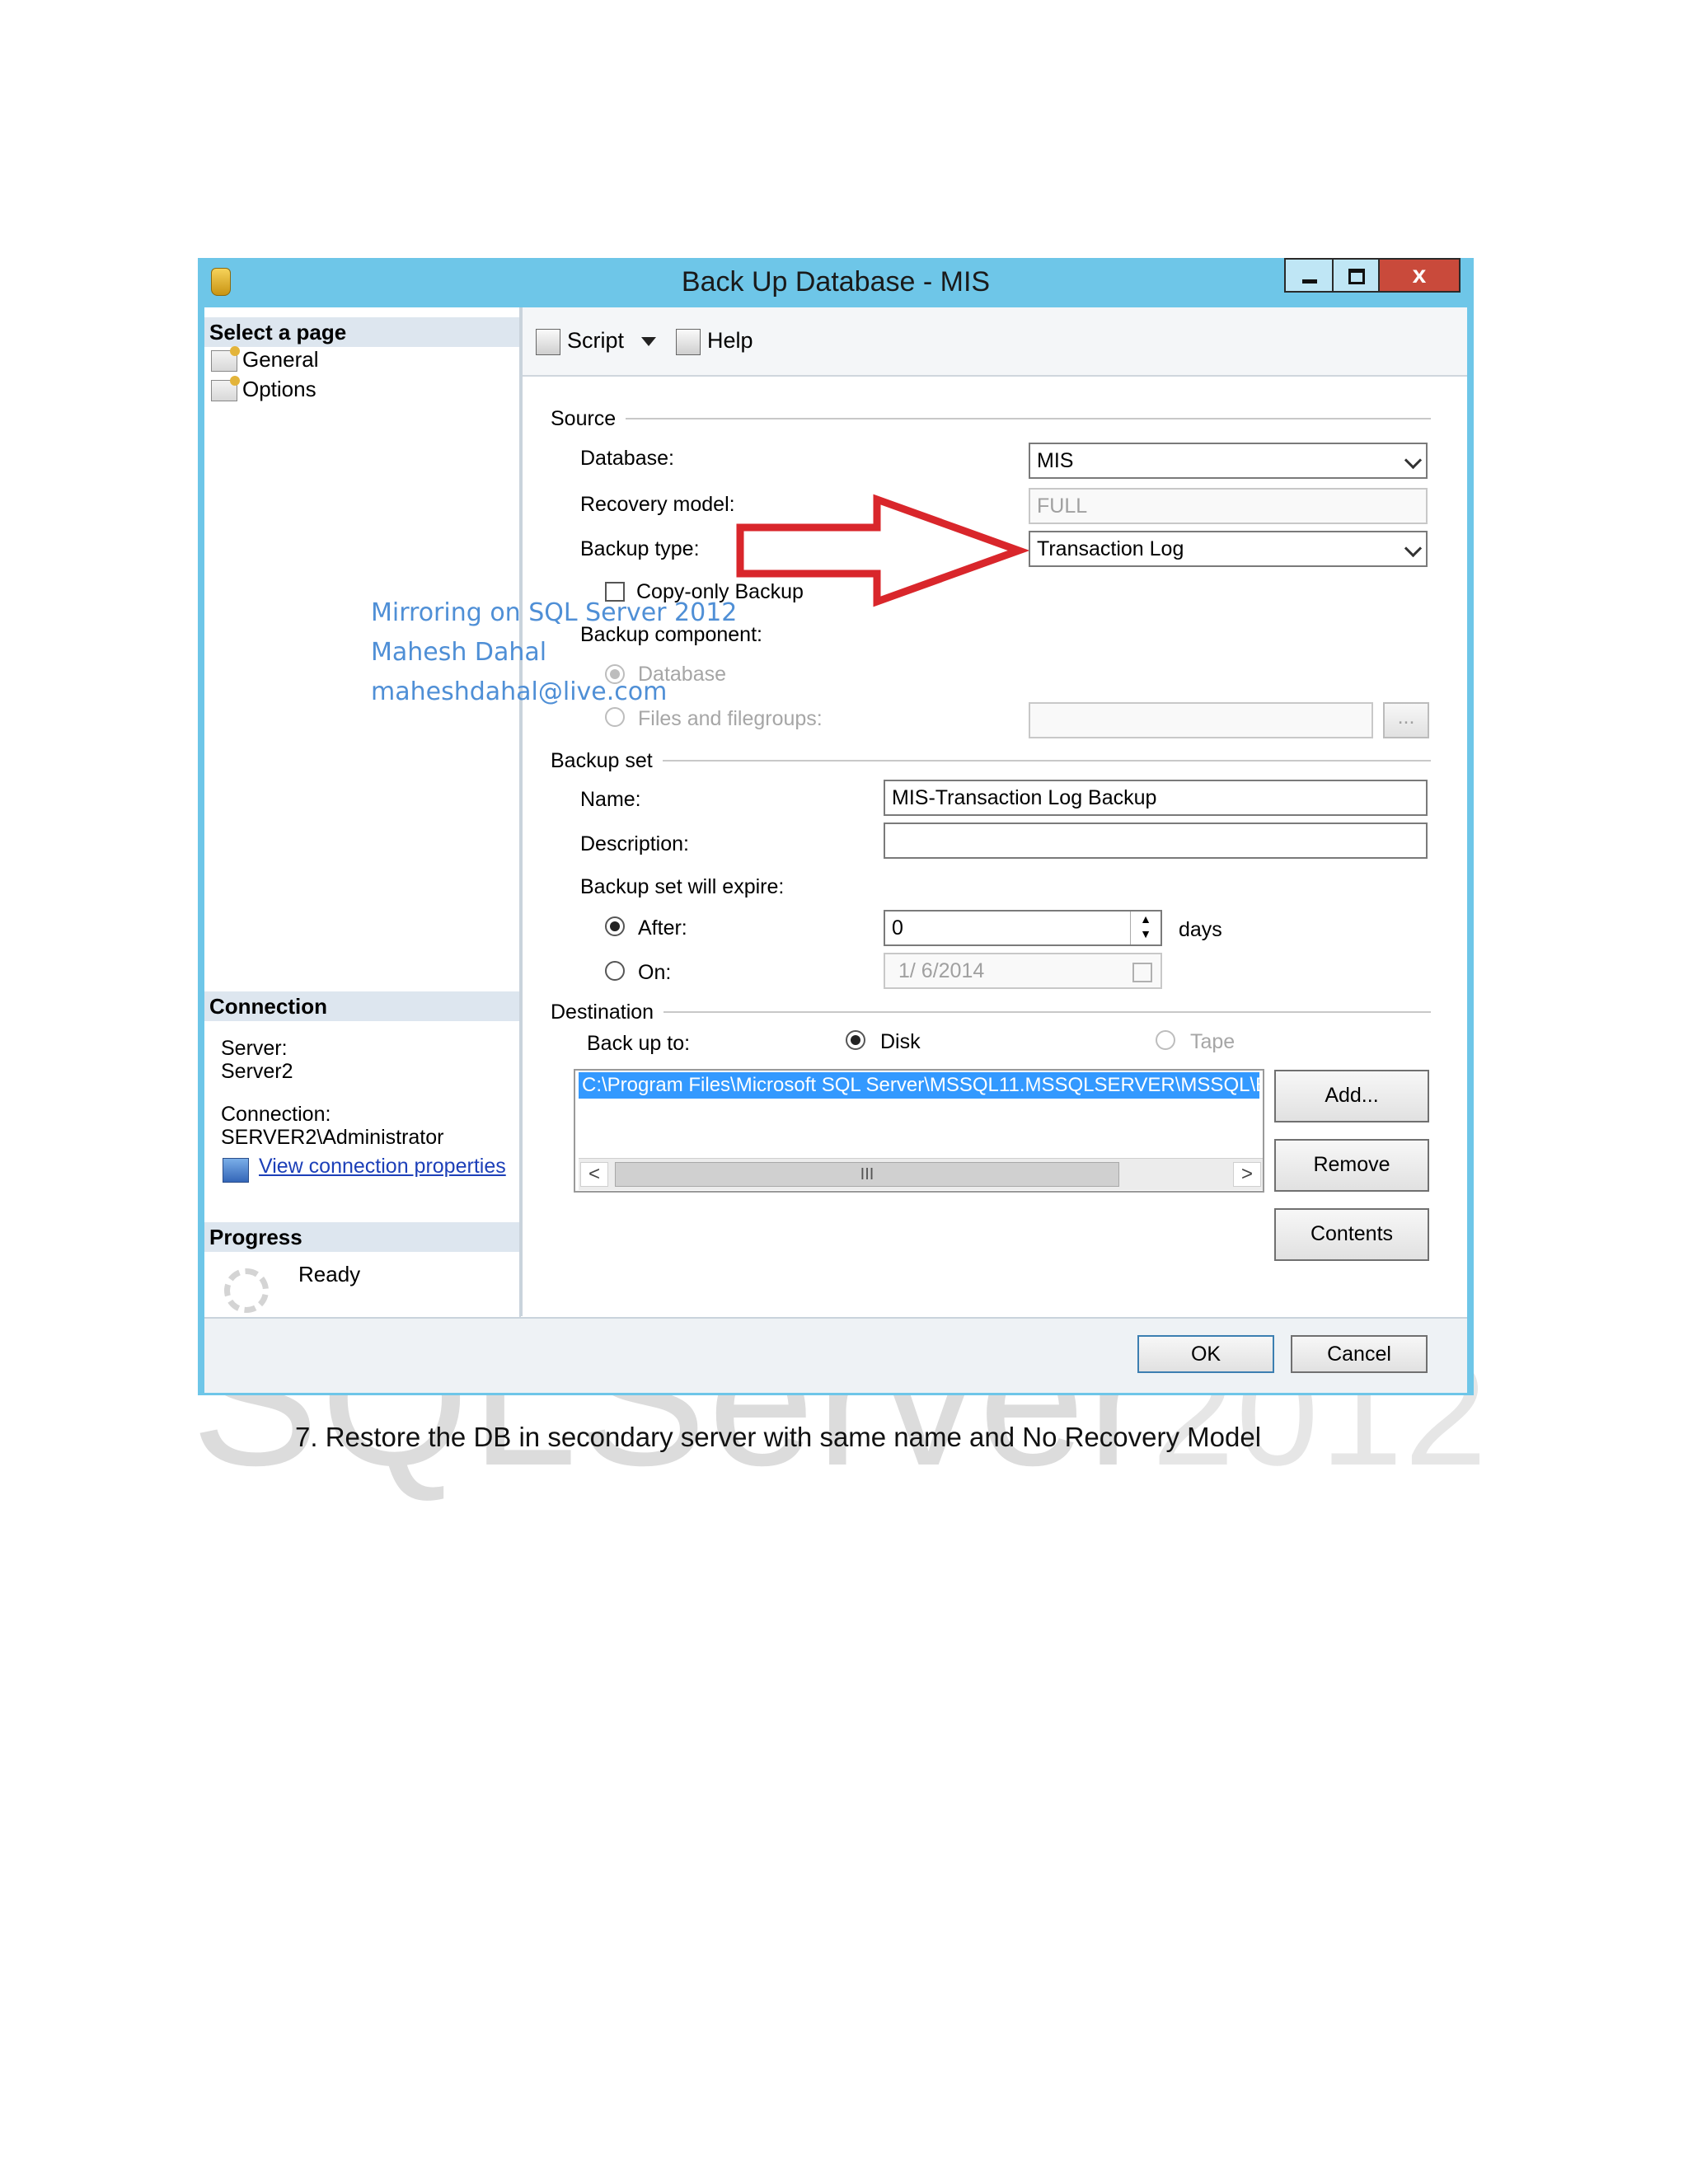 This screenshot has height=2184, width=1688. I want to click on page-item-options: Options, so click(264, 389).